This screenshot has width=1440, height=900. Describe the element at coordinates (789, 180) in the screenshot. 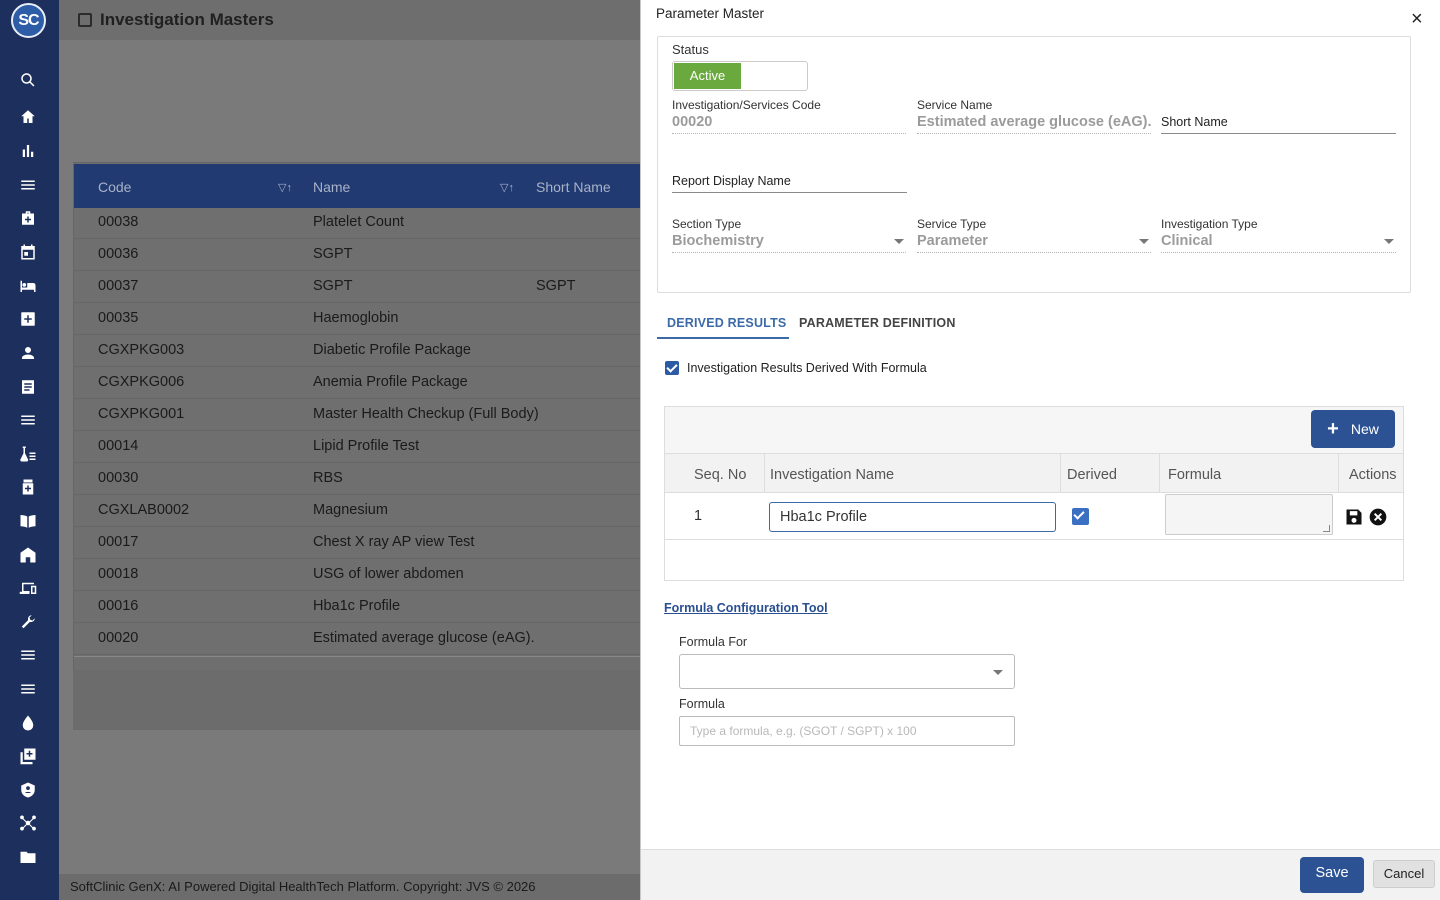

I see `report-display-name-input: Report Display Name` at that location.